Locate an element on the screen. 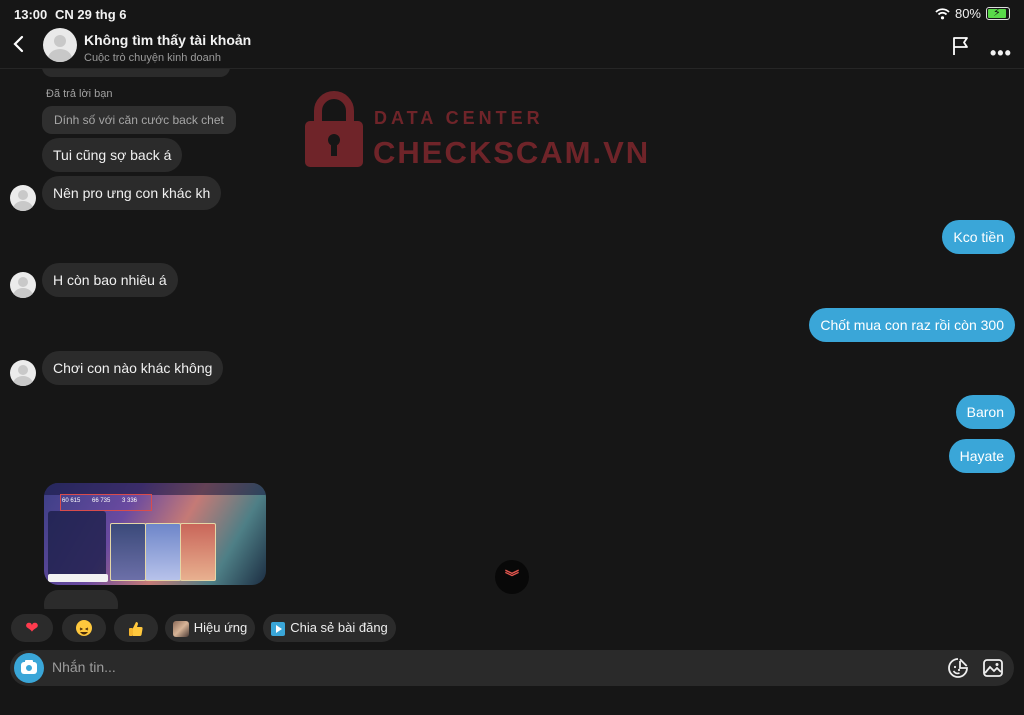 The width and height of the screenshot is (1024, 715). share-post-label: Chia sẻ bài đăng is located at coordinates (339, 627).